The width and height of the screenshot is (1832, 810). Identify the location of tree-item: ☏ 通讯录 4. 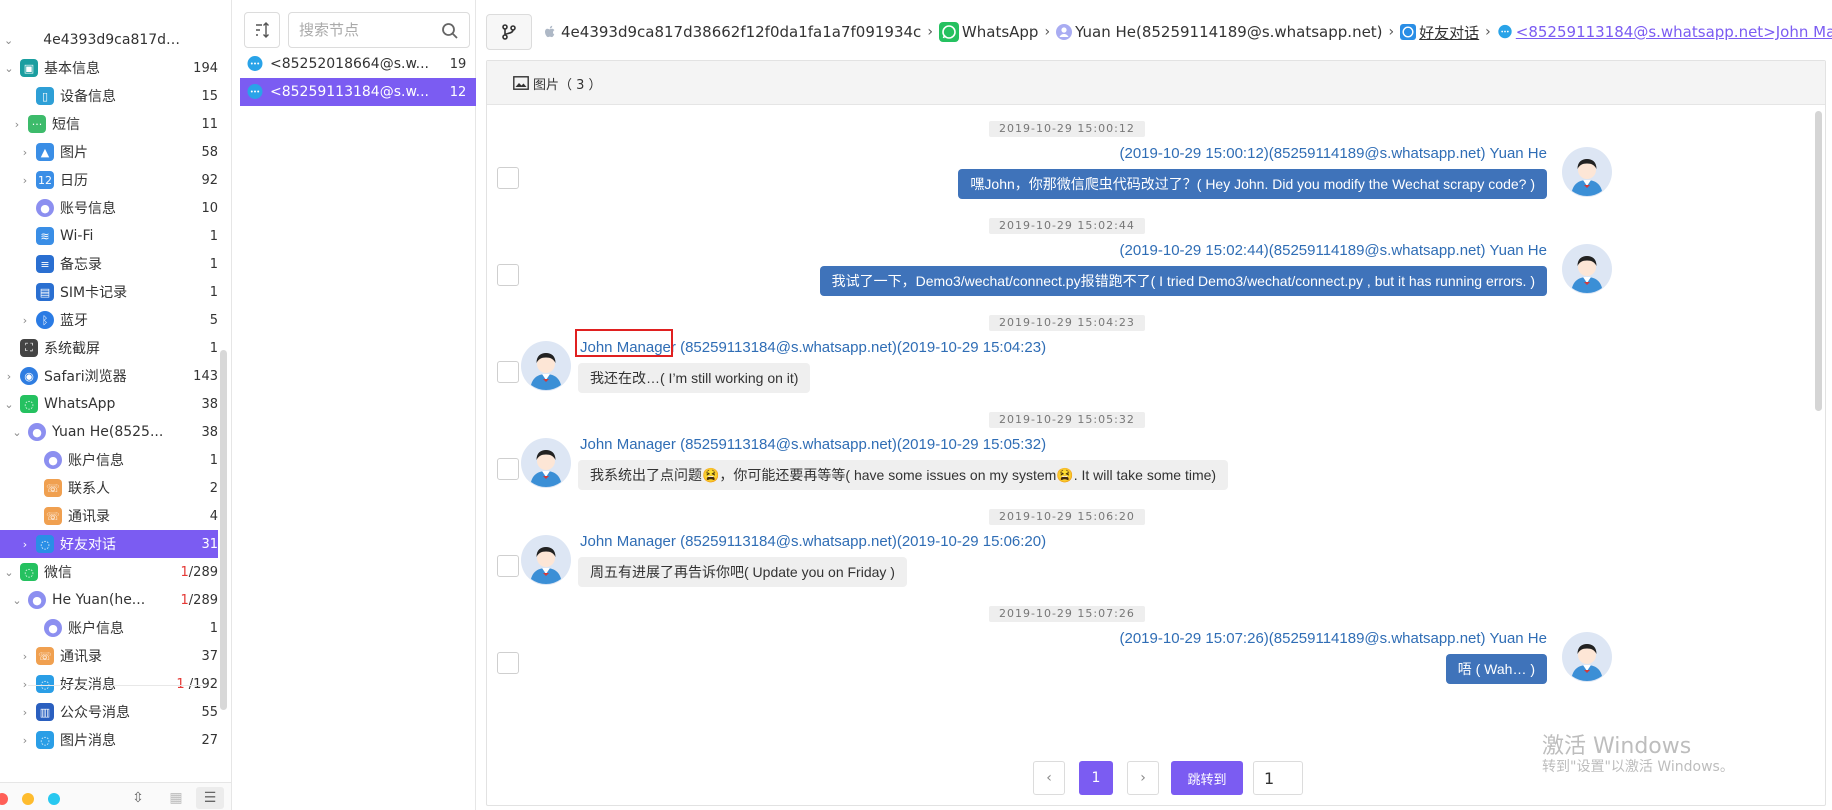
(109, 516).